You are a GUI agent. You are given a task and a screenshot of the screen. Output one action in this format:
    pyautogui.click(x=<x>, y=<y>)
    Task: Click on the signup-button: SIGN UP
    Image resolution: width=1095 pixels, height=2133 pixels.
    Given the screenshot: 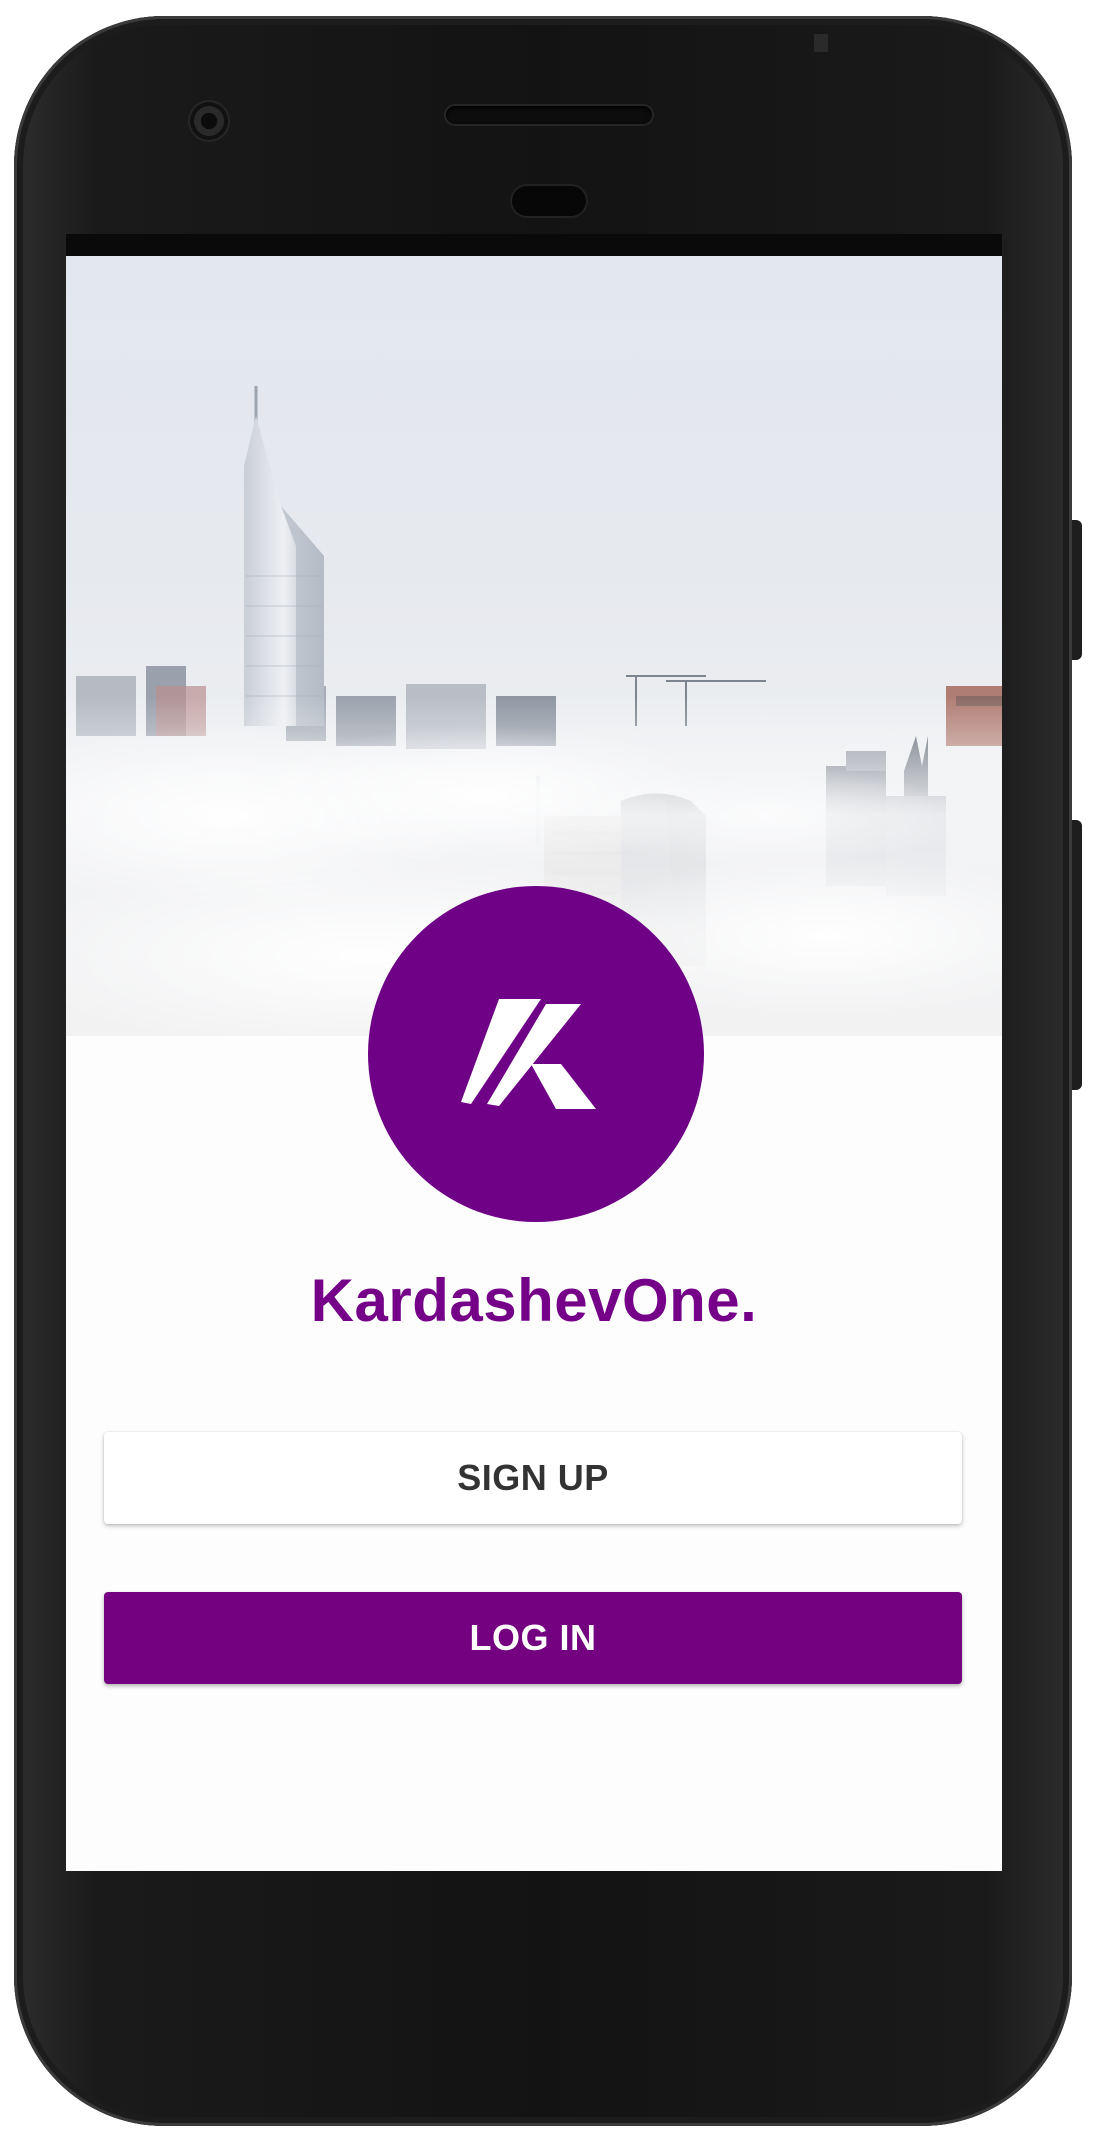 What is the action you would take?
    pyautogui.click(x=533, y=1478)
    